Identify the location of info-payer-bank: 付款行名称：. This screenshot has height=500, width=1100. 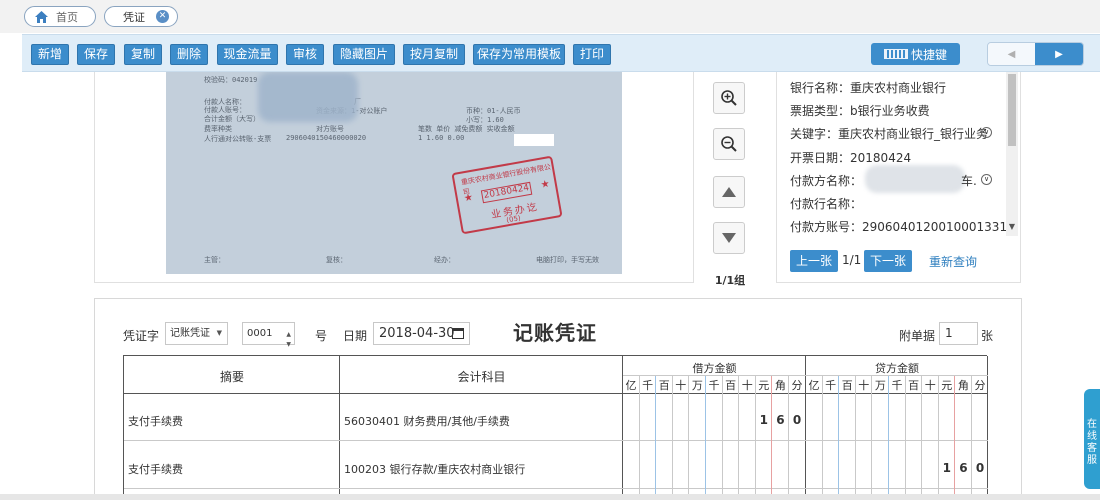
(826, 203).